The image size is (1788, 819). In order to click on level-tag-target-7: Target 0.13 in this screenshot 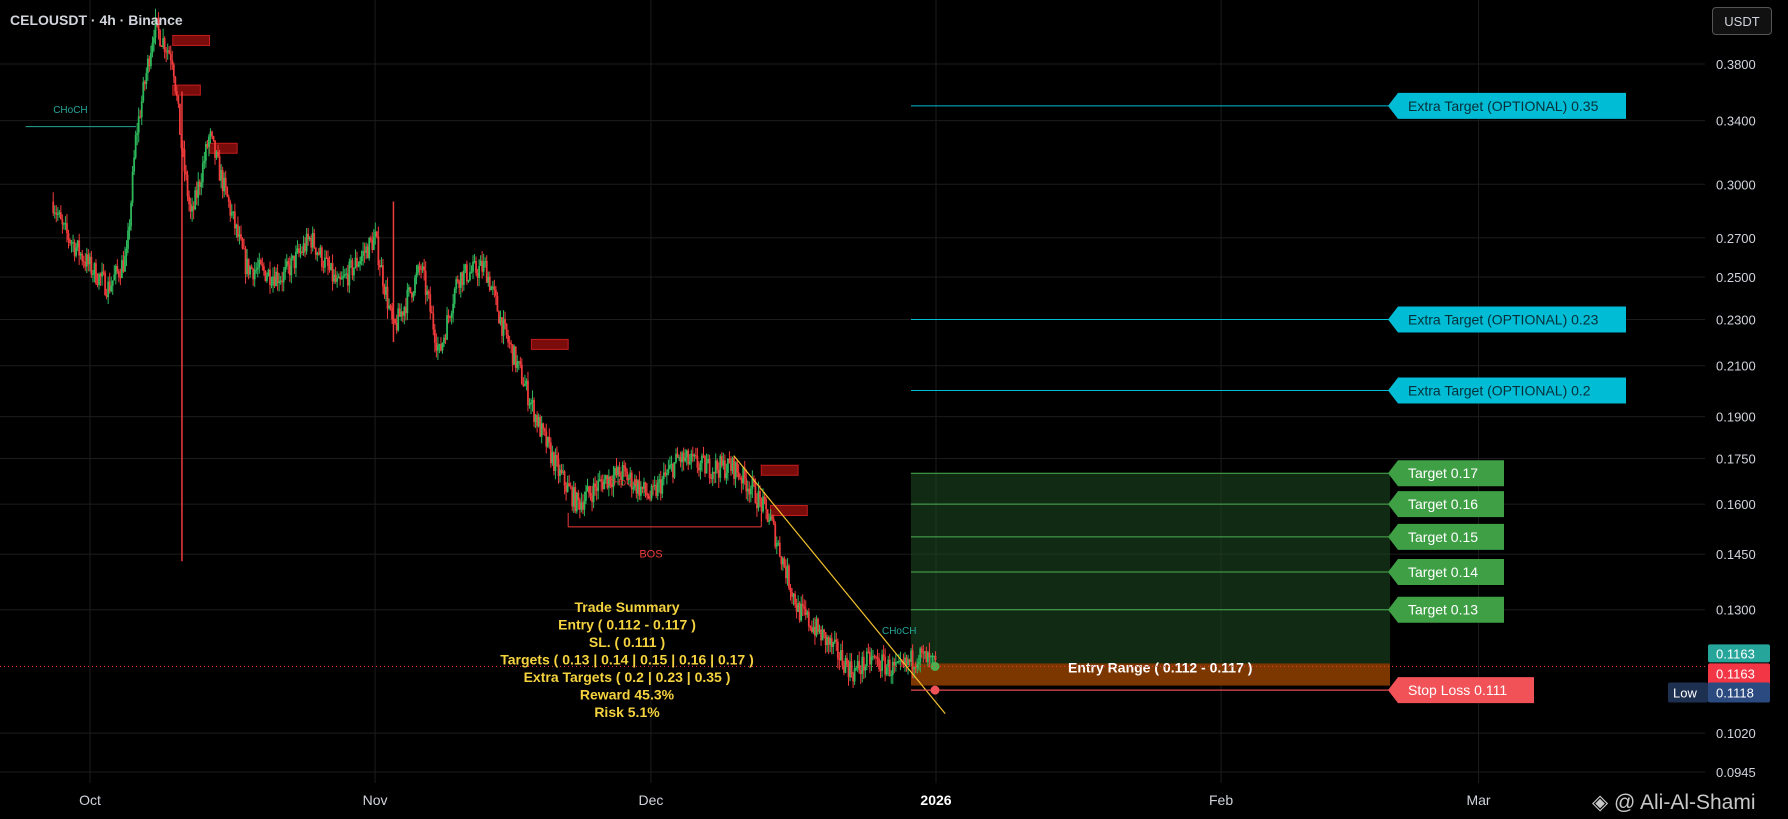, I will do `click(1446, 609)`.